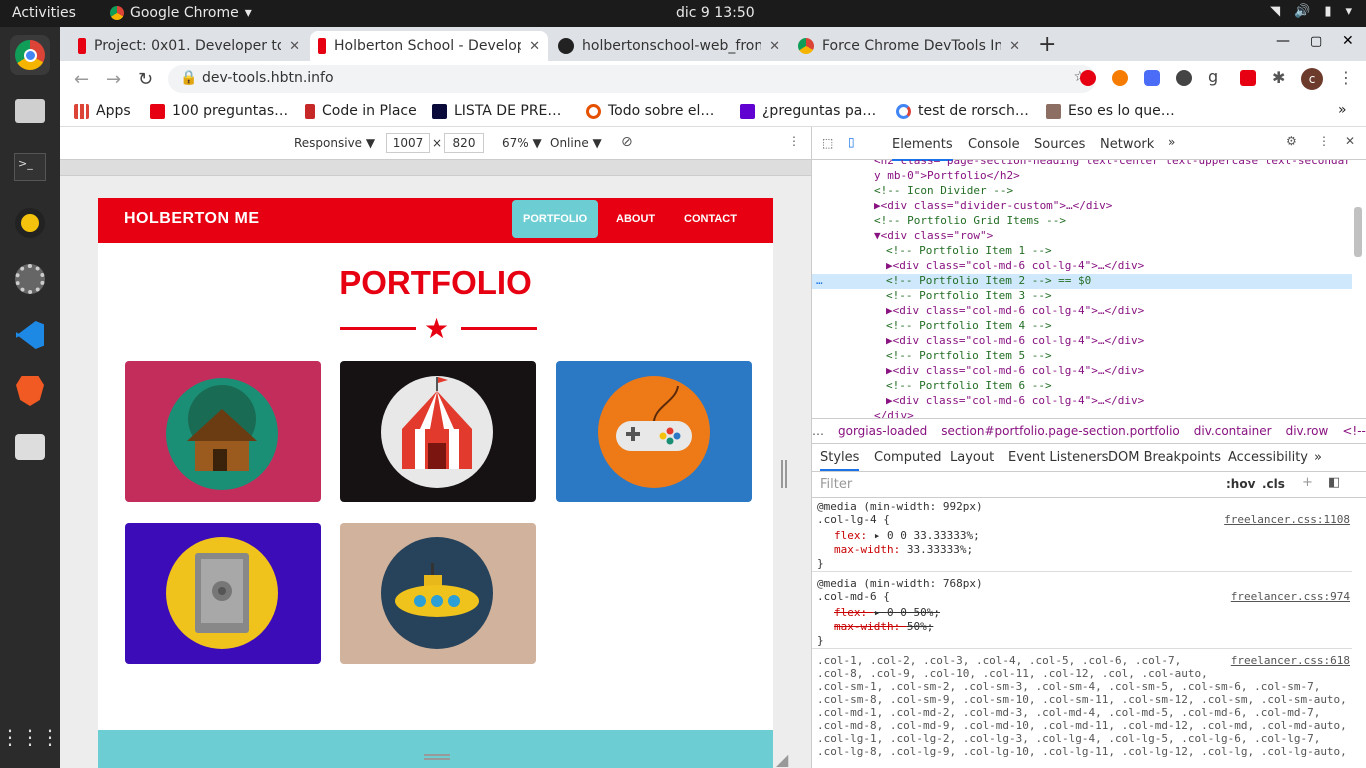  Describe the element at coordinates (1307, 482) in the screenshot. I see `add-rule-icon: +` at that location.